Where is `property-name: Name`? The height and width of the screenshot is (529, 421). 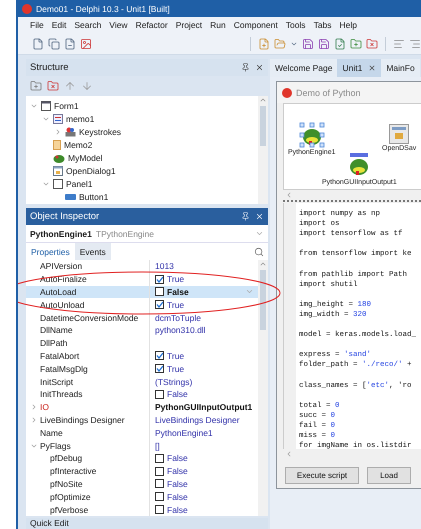 property-name: Name is located at coordinates (51, 433).